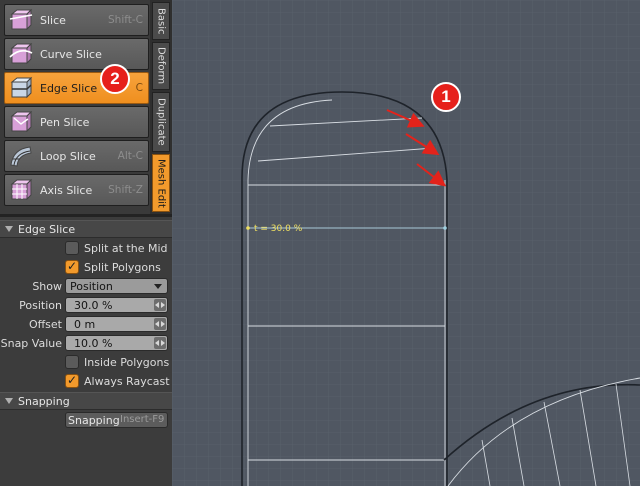 The height and width of the screenshot is (486, 640). Describe the element at coordinates (127, 381) in the screenshot. I see `always-raycast-label: Always Raycast` at that location.